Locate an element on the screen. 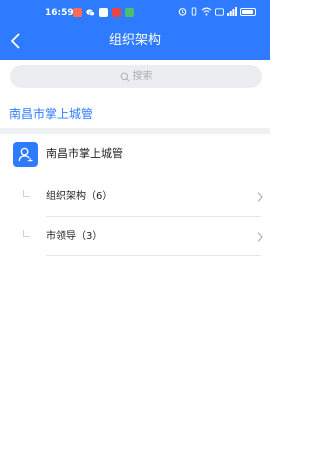  list-item-city-leaders: 市领导（3） is located at coordinates (135, 237).